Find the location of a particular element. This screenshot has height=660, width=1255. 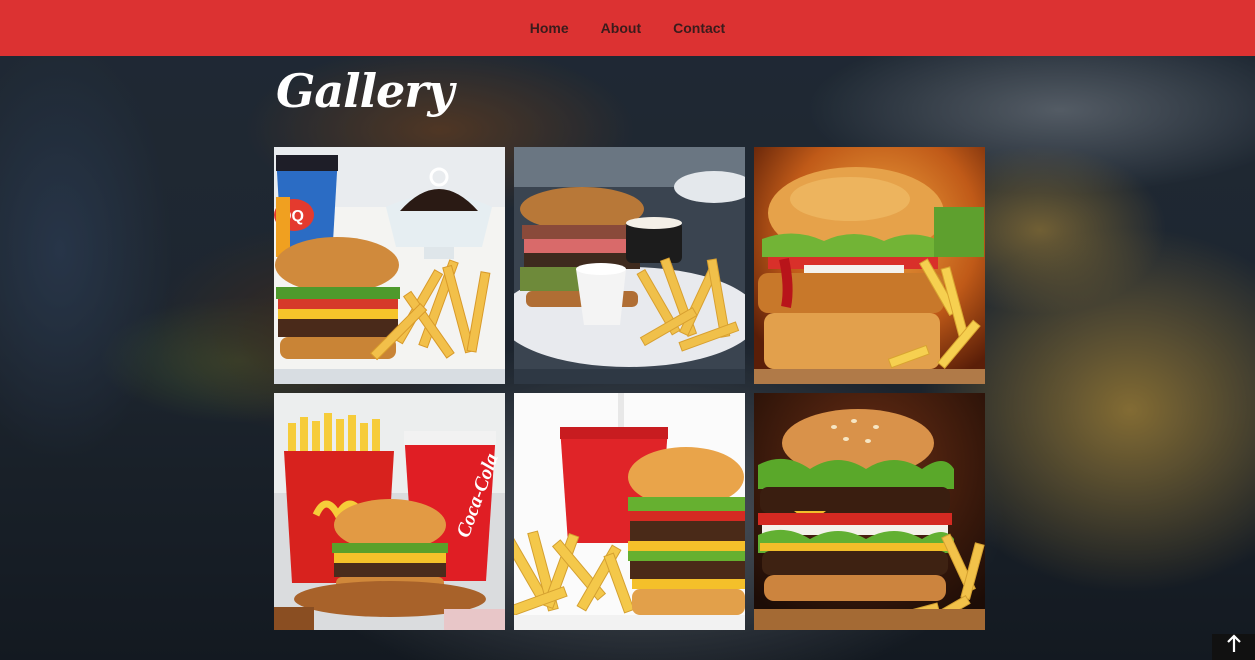

gallery-item-dq-combo: DQ is located at coordinates (389, 265).